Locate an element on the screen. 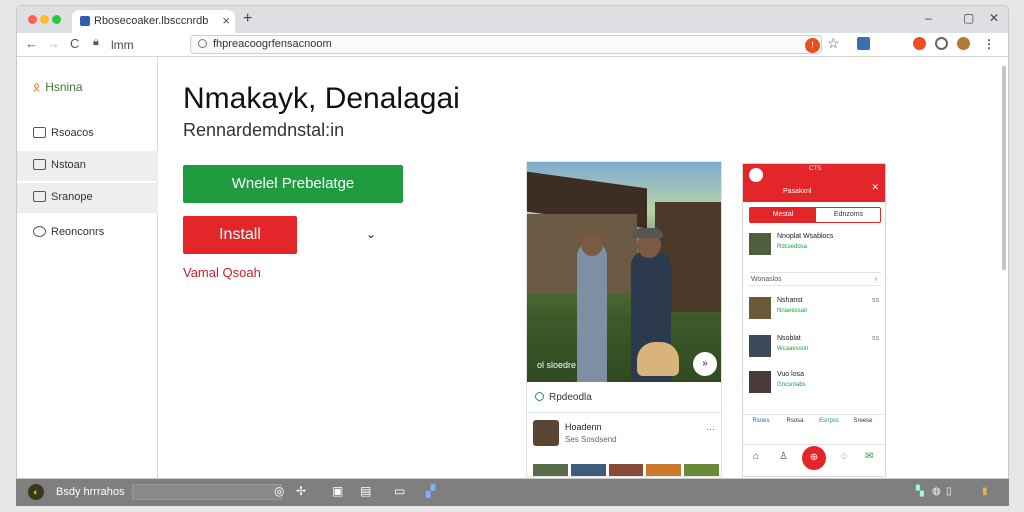  section-title: Wonaslos is located at coordinates (766, 279).